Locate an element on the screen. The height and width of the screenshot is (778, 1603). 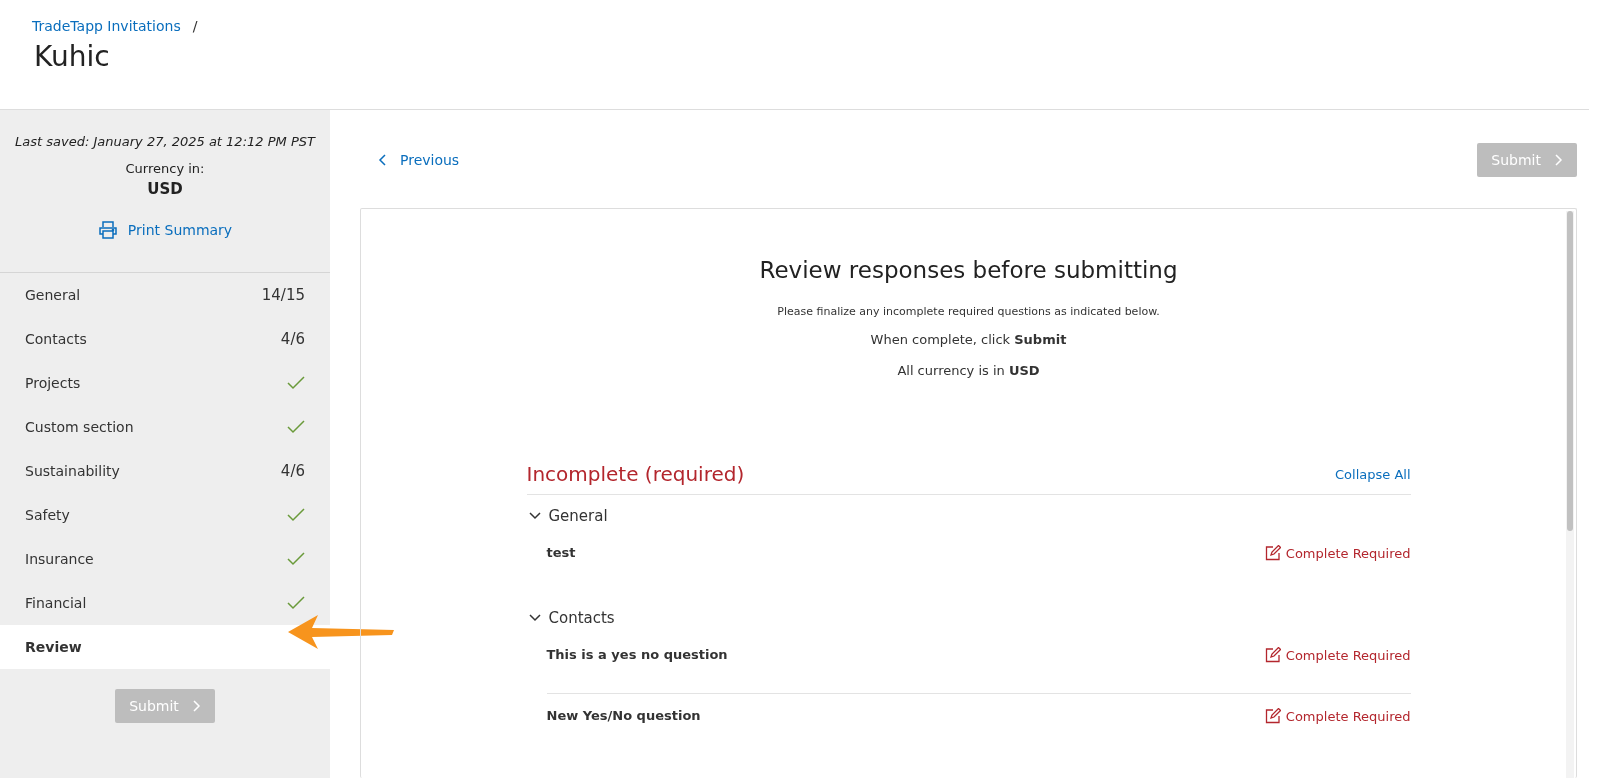
section-nav-item: Custom section is located at coordinates (165, 427).